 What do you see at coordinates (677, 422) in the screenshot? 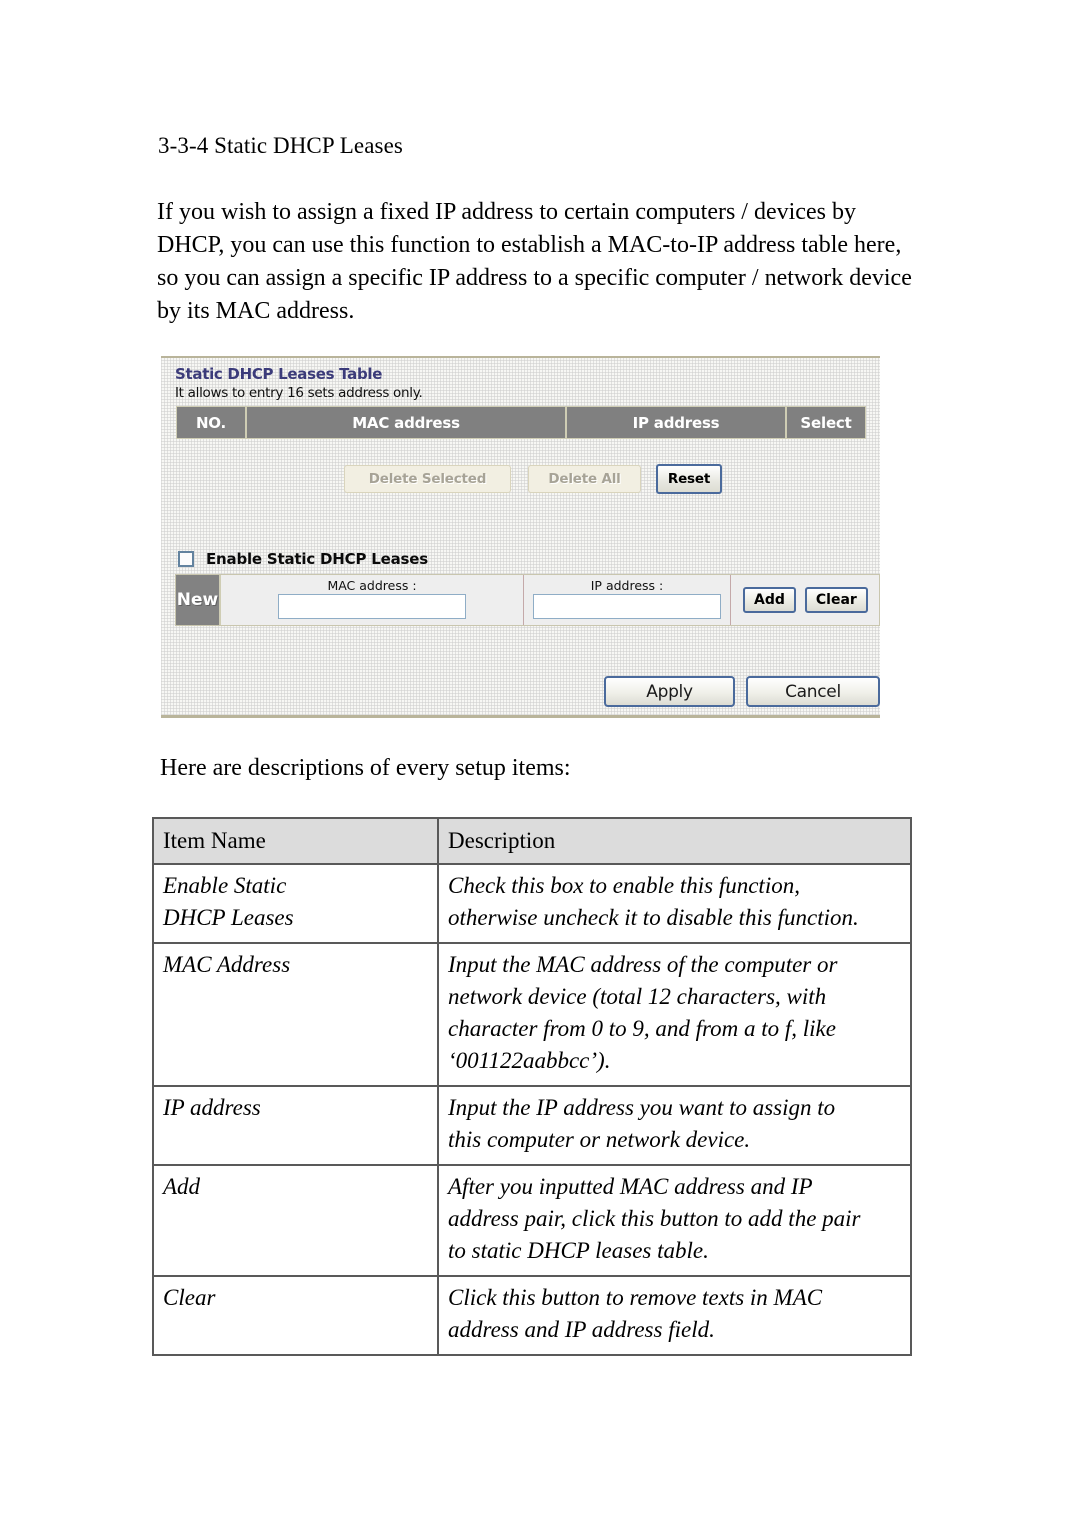
I see `column-header-ip-address: IP address` at bounding box center [677, 422].